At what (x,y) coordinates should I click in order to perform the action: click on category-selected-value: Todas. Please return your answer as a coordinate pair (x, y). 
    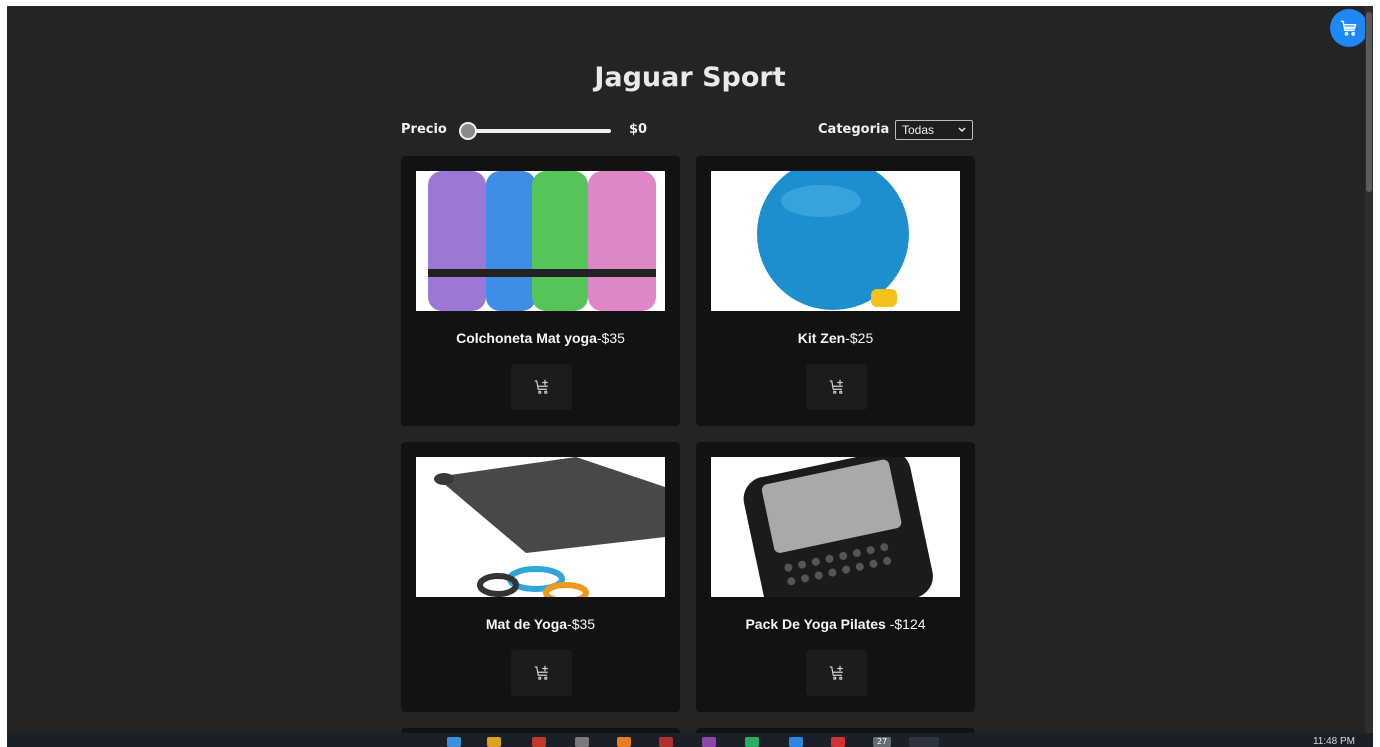
    Looking at the image, I should click on (918, 130).